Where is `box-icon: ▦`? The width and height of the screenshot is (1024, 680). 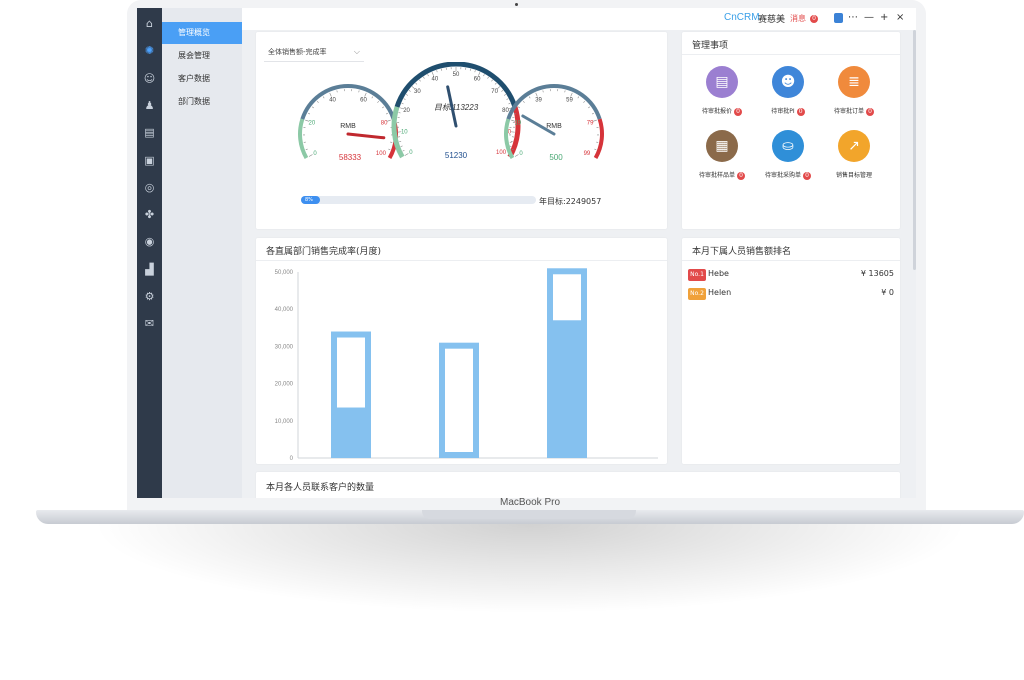 box-icon: ▦ is located at coordinates (722, 146).